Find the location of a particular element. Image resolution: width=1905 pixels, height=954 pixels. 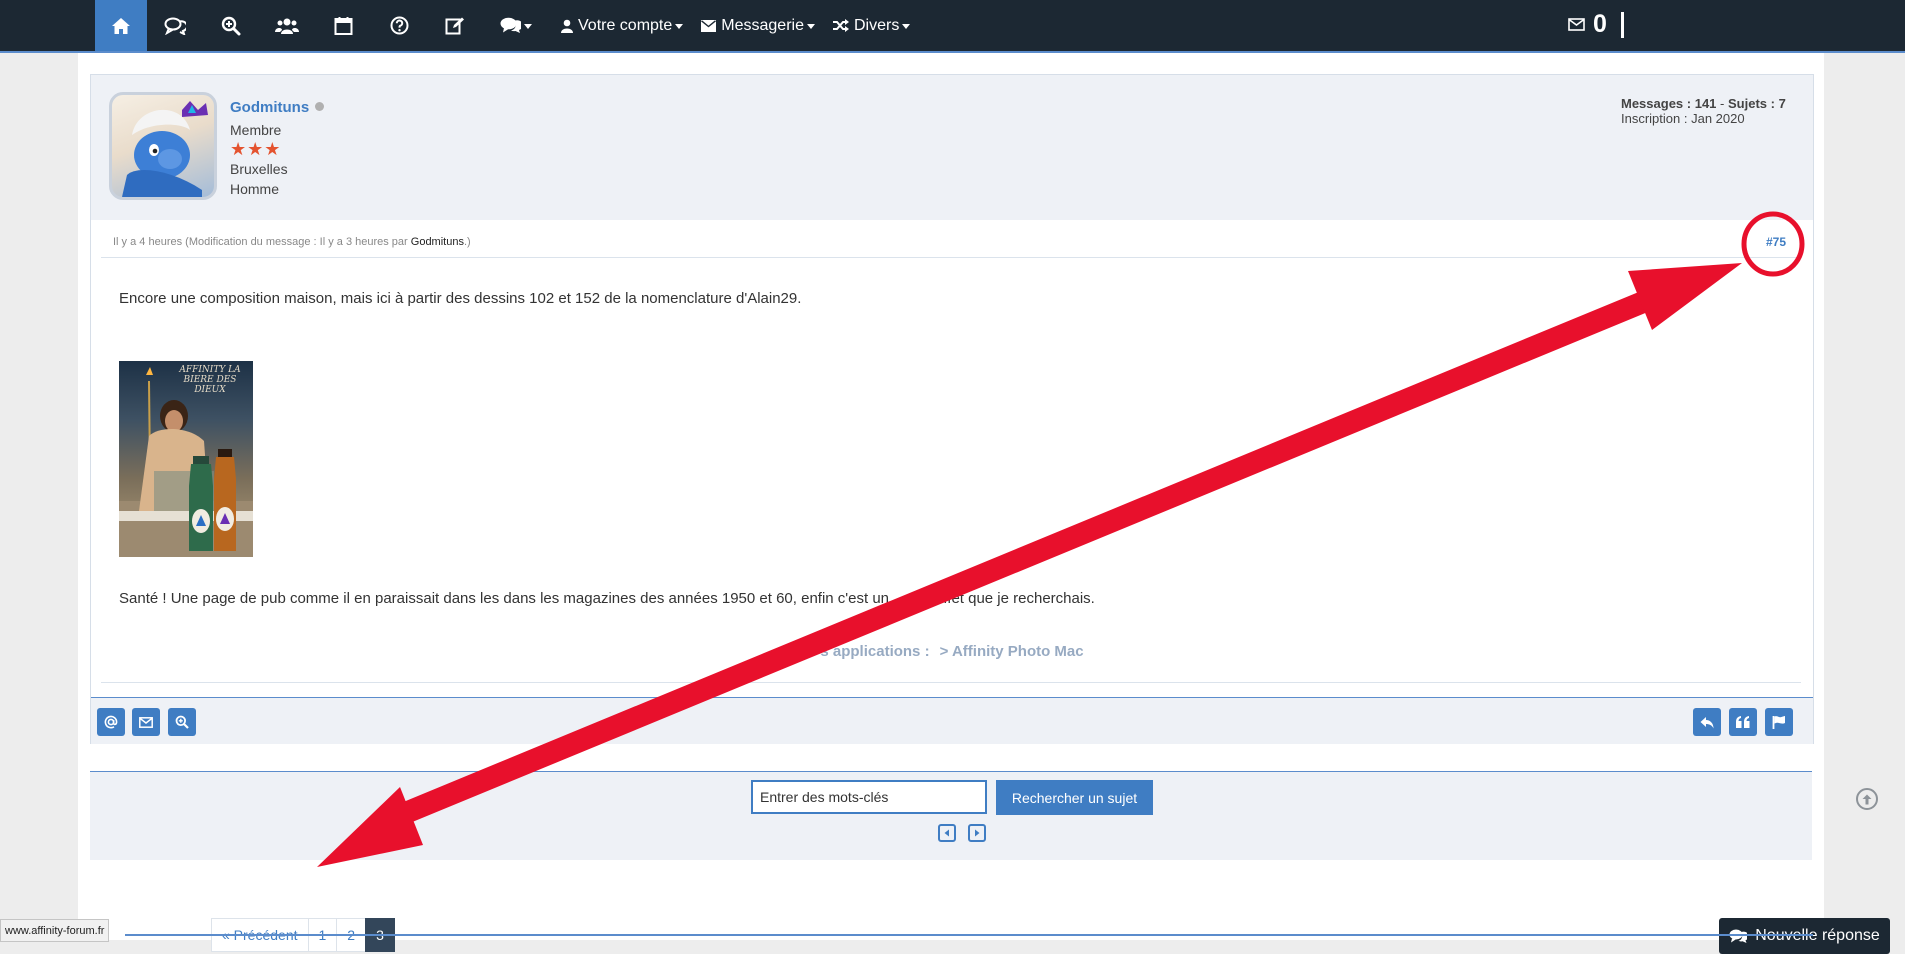

report-button is located at coordinates (1779, 722).